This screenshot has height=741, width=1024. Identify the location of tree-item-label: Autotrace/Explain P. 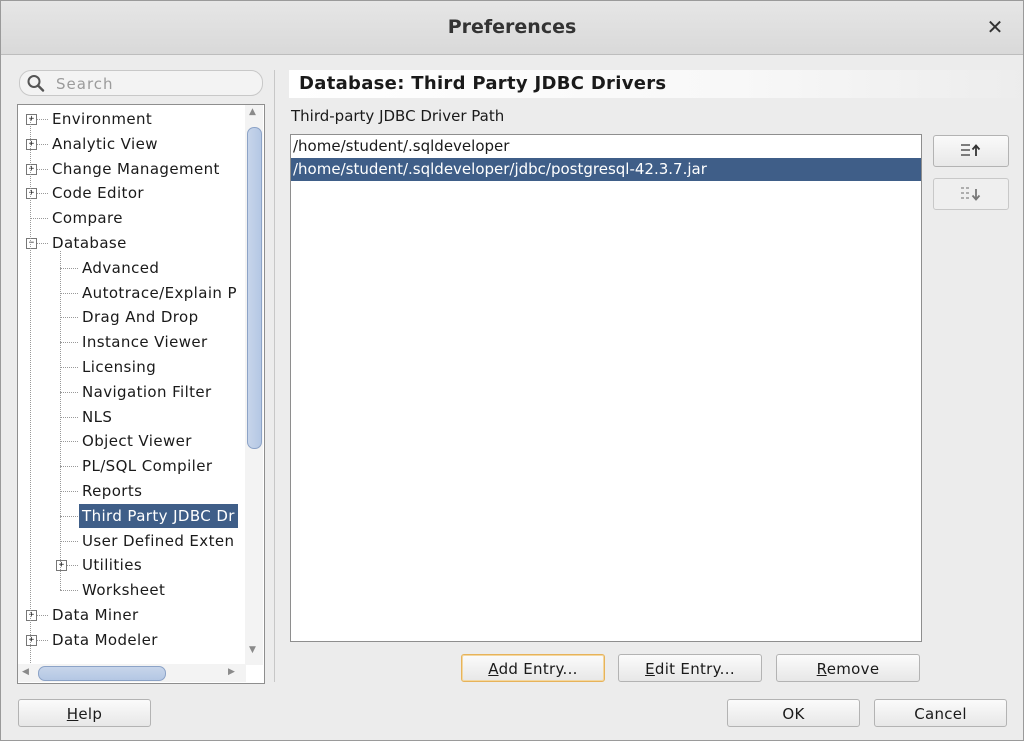
(159, 292).